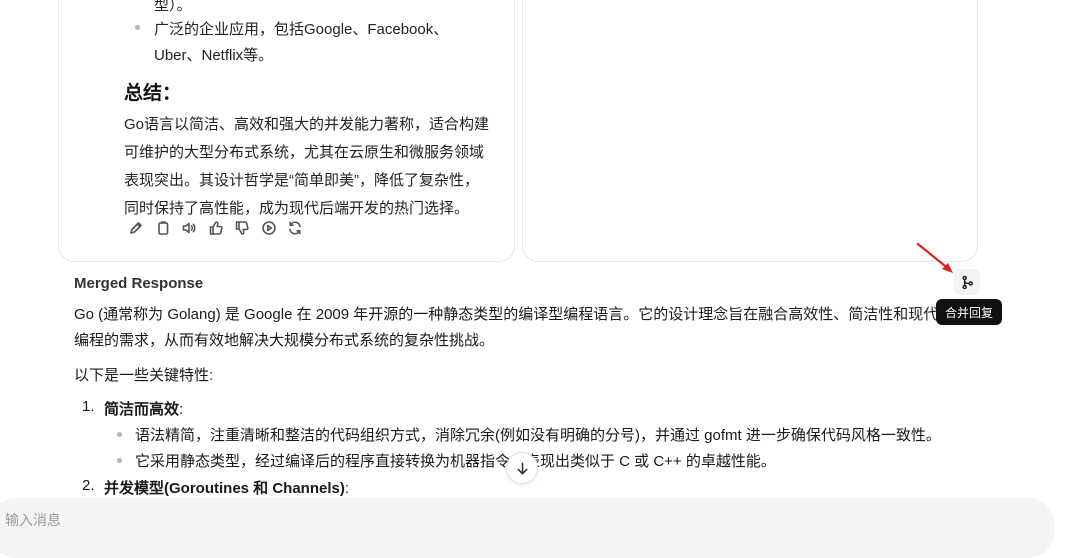  What do you see at coordinates (527, 528) in the screenshot?
I see `message-input-bar` at bounding box center [527, 528].